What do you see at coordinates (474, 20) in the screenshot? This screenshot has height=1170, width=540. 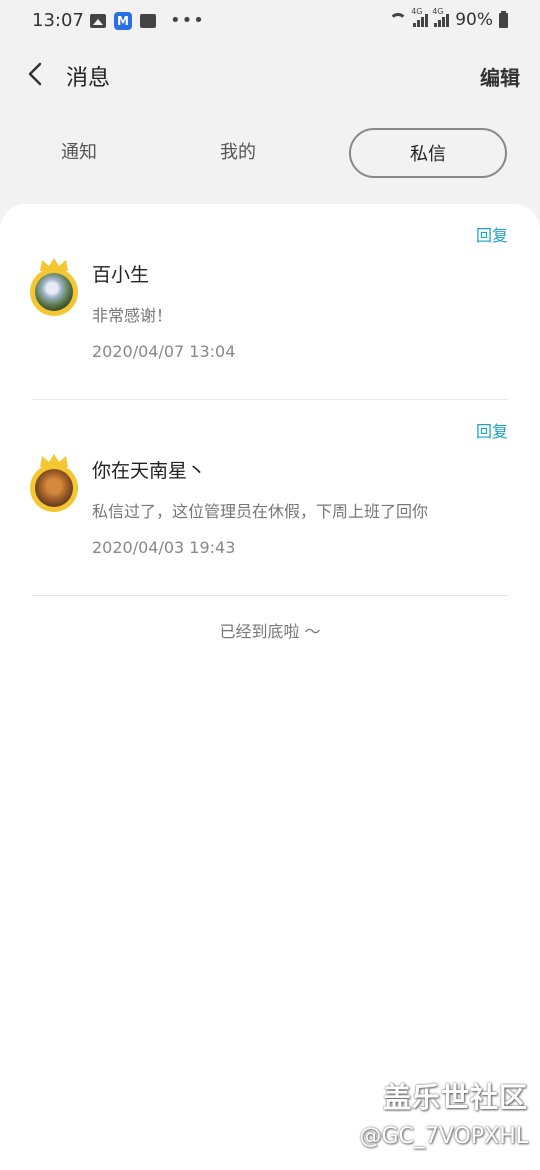 I see `battery-percent: 90%` at bounding box center [474, 20].